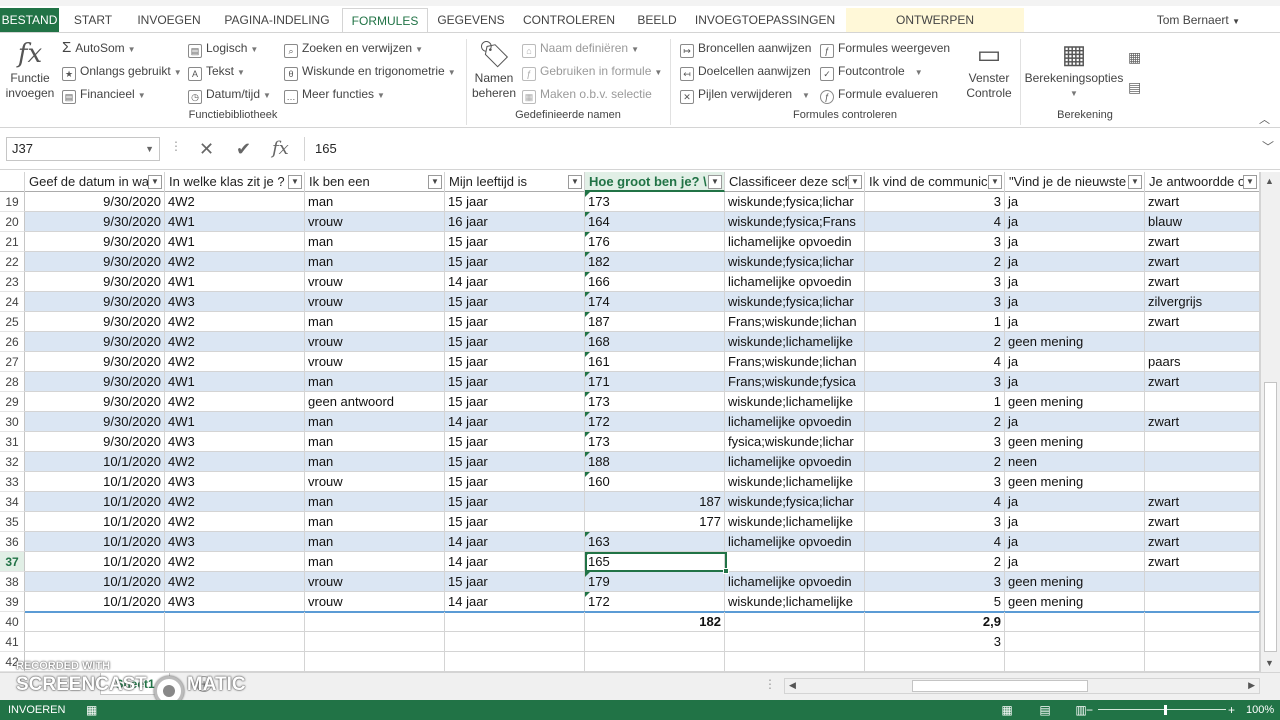 This screenshot has height=720, width=1280. What do you see at coordinates (935, 662) in the screenshot?
I see `cell-rating` at bounding box center [935, 662].